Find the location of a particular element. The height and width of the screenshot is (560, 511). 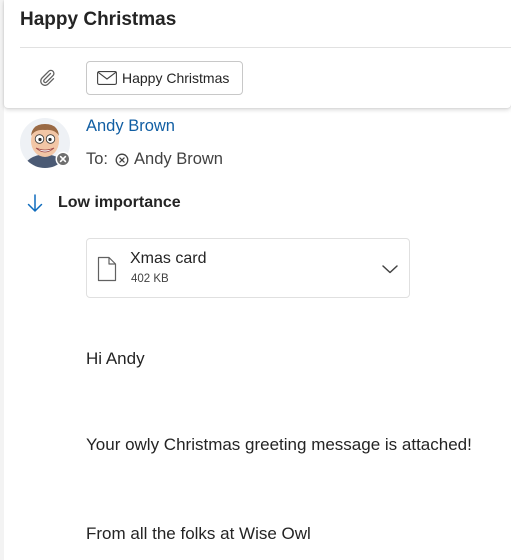

message-subject: Happy Christmas is located at coordinates (98, 19).